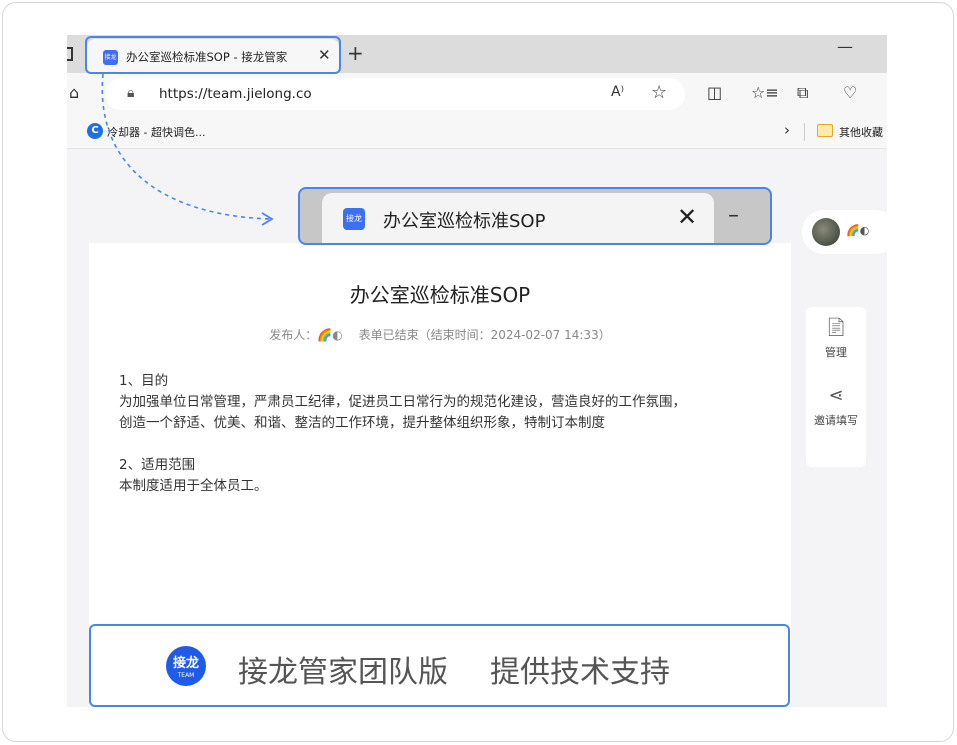 The height and width of the screenshot is (745, 957). I want to click on browser-essentials-icon: ♡, so click(850, 92).